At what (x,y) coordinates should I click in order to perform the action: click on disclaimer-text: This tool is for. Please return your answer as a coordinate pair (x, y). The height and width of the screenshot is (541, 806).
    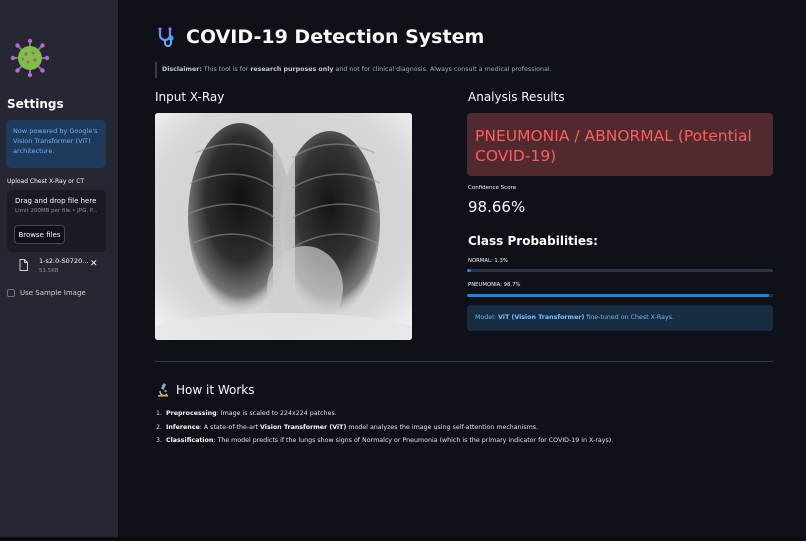
    Looking at the image, I should click on (226, 69).